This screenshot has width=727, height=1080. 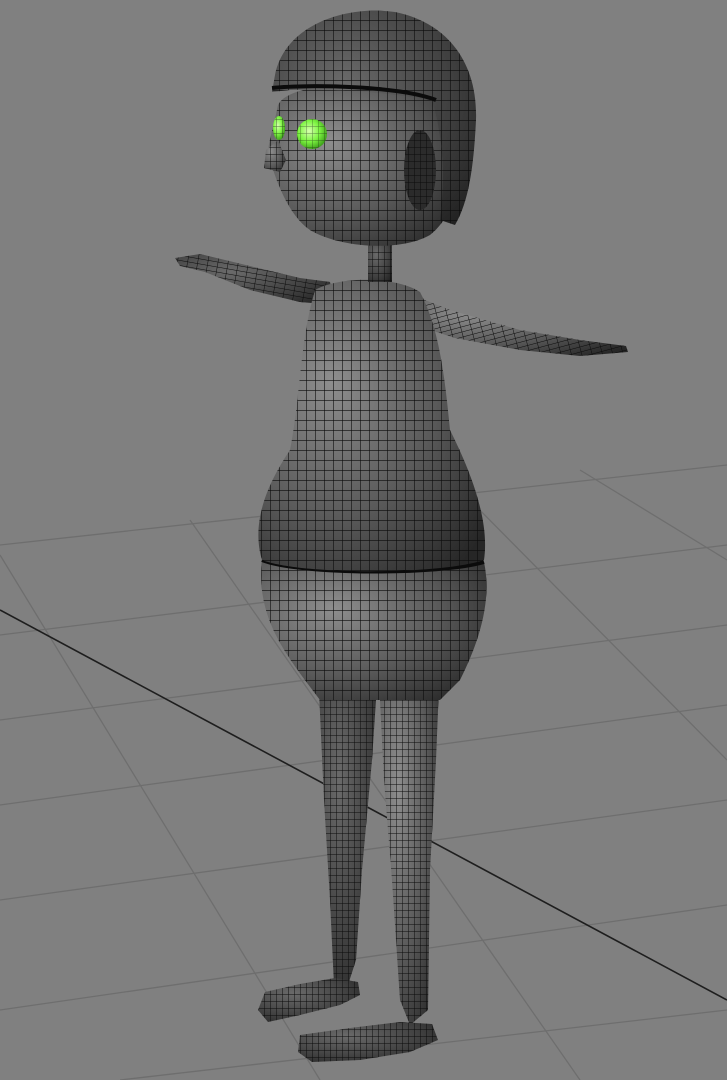 I want to click on hips, so click(x=374, y=629).